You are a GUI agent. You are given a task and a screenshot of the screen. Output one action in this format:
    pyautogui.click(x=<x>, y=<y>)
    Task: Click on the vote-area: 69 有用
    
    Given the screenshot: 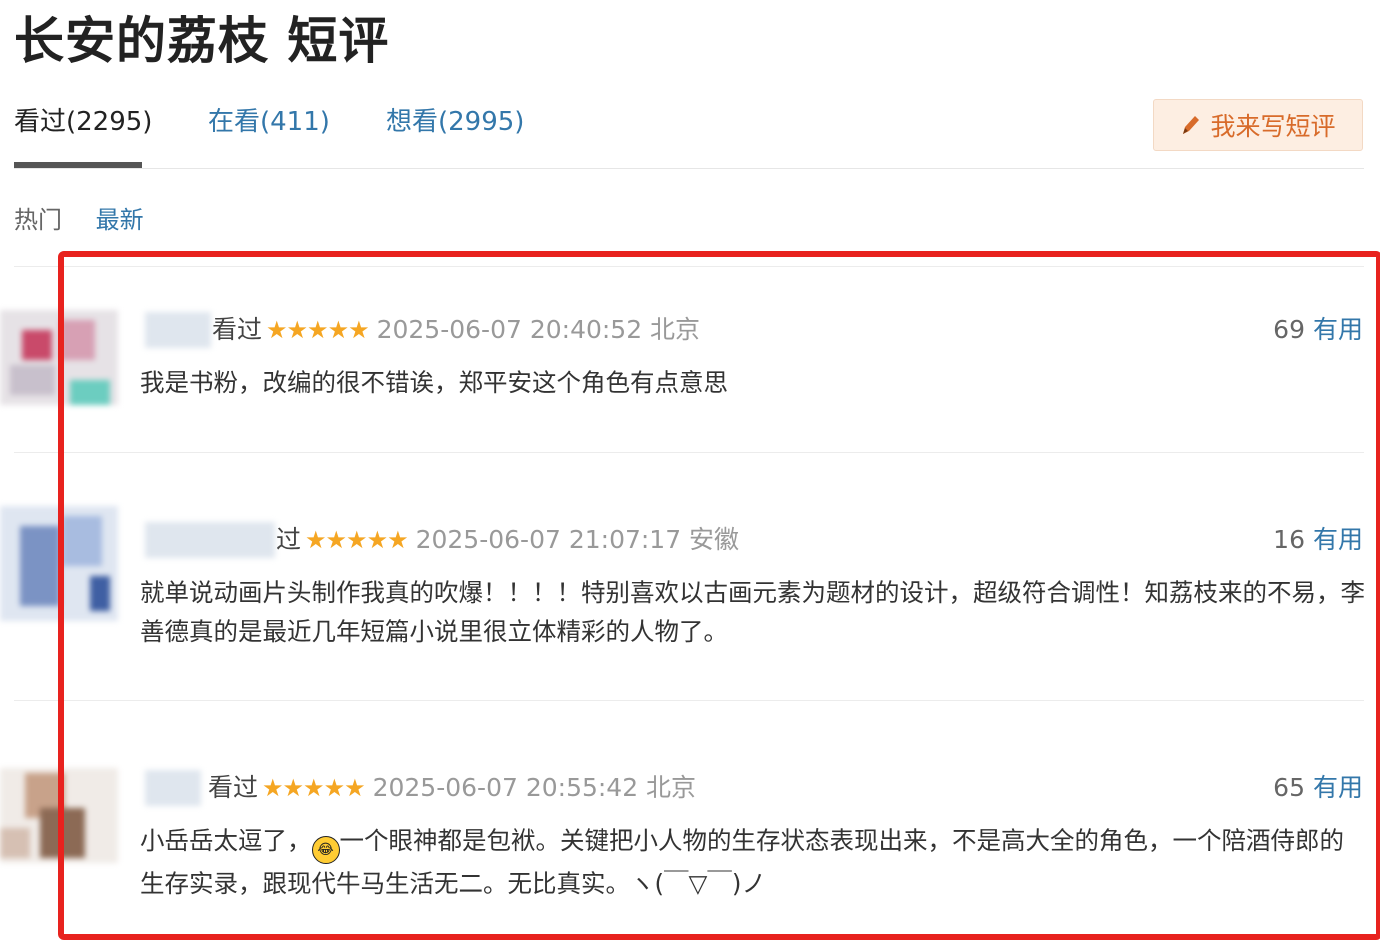 What is the action you would take?
    pyautogui.click(x=1318, y=330)
    